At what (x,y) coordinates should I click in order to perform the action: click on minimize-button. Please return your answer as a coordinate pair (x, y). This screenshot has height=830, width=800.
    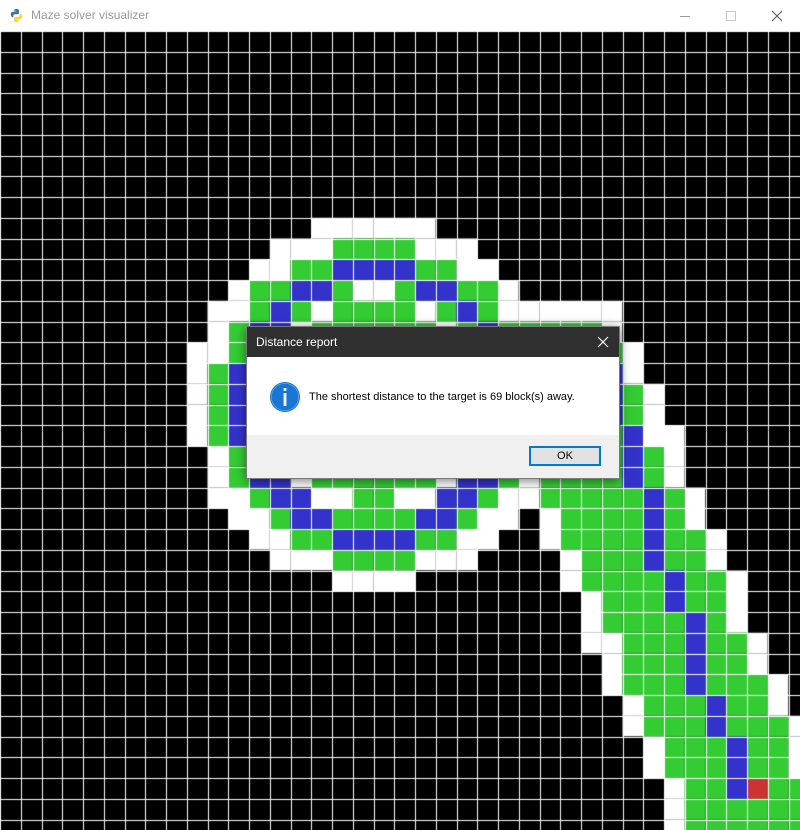
    Looking at the image, I should click on (685, 15).